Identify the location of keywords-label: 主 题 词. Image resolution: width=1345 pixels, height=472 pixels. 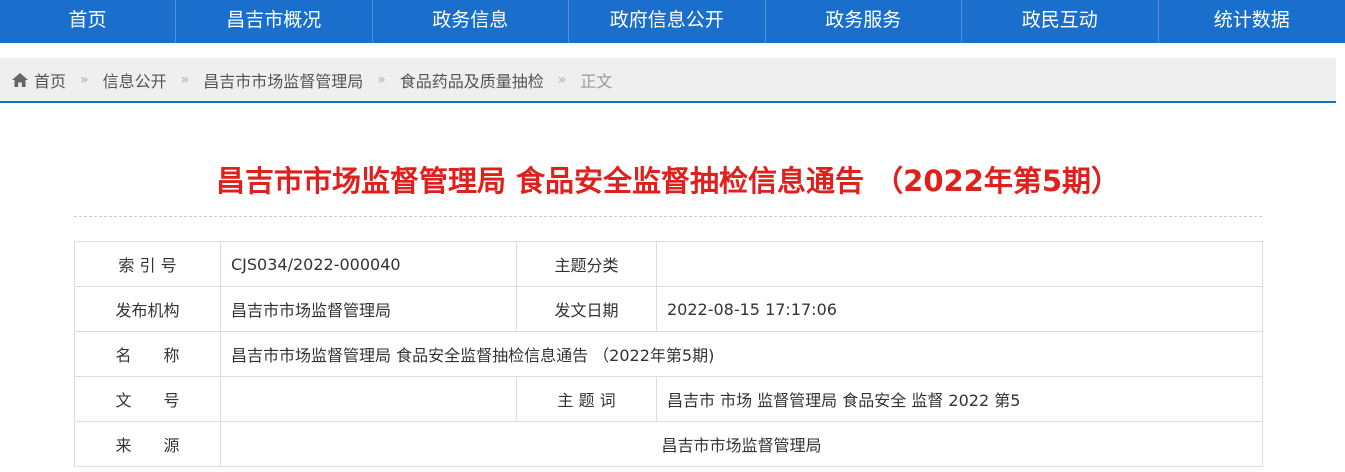
(586, 399).